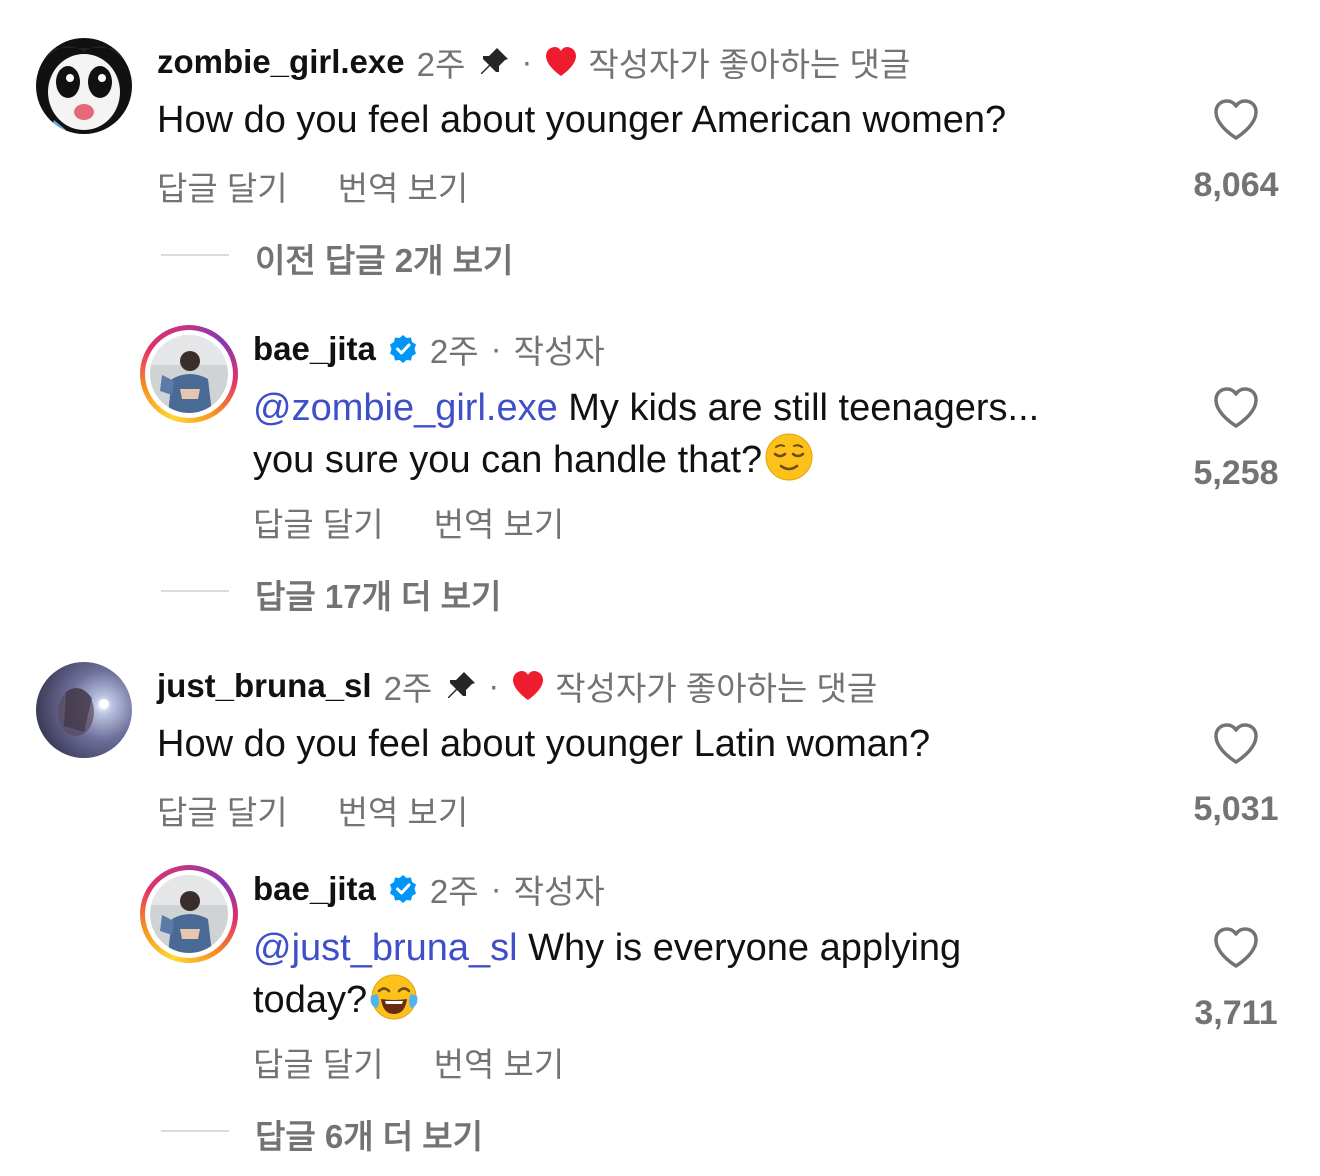  What do you see at coordinates (384, 258) in the screenshot?
I see `view-previous-replies-link: 이전 답글 2개 보기` at bounding box center [384, 258].